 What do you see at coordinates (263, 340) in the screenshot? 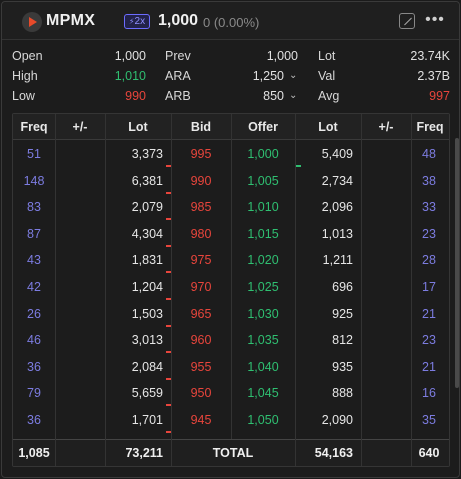
I see `offer-price-cell: 1,035` at bounding box center [263, 340].